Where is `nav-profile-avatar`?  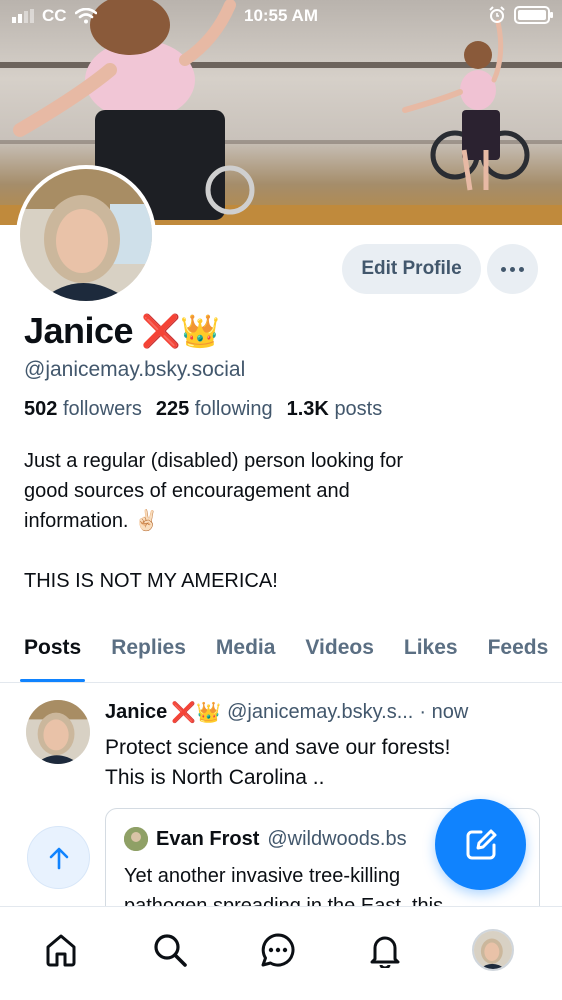 nav-profile-avatar is located at coordinates (493, 950).